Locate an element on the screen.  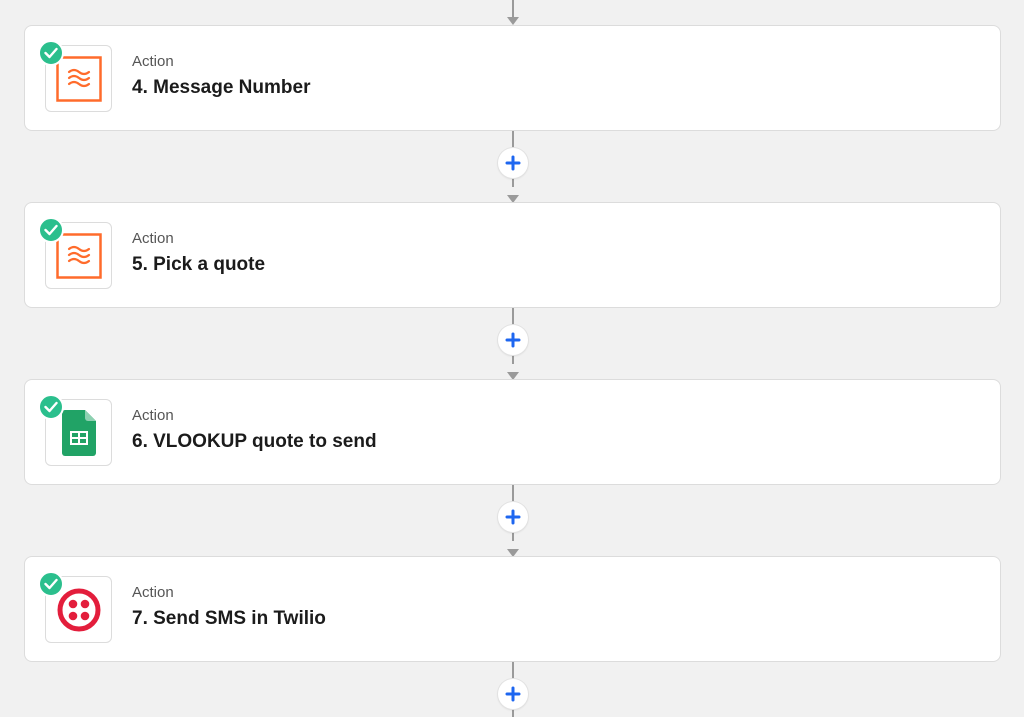
google-sheets-icon is located at coordinates (78, 432).